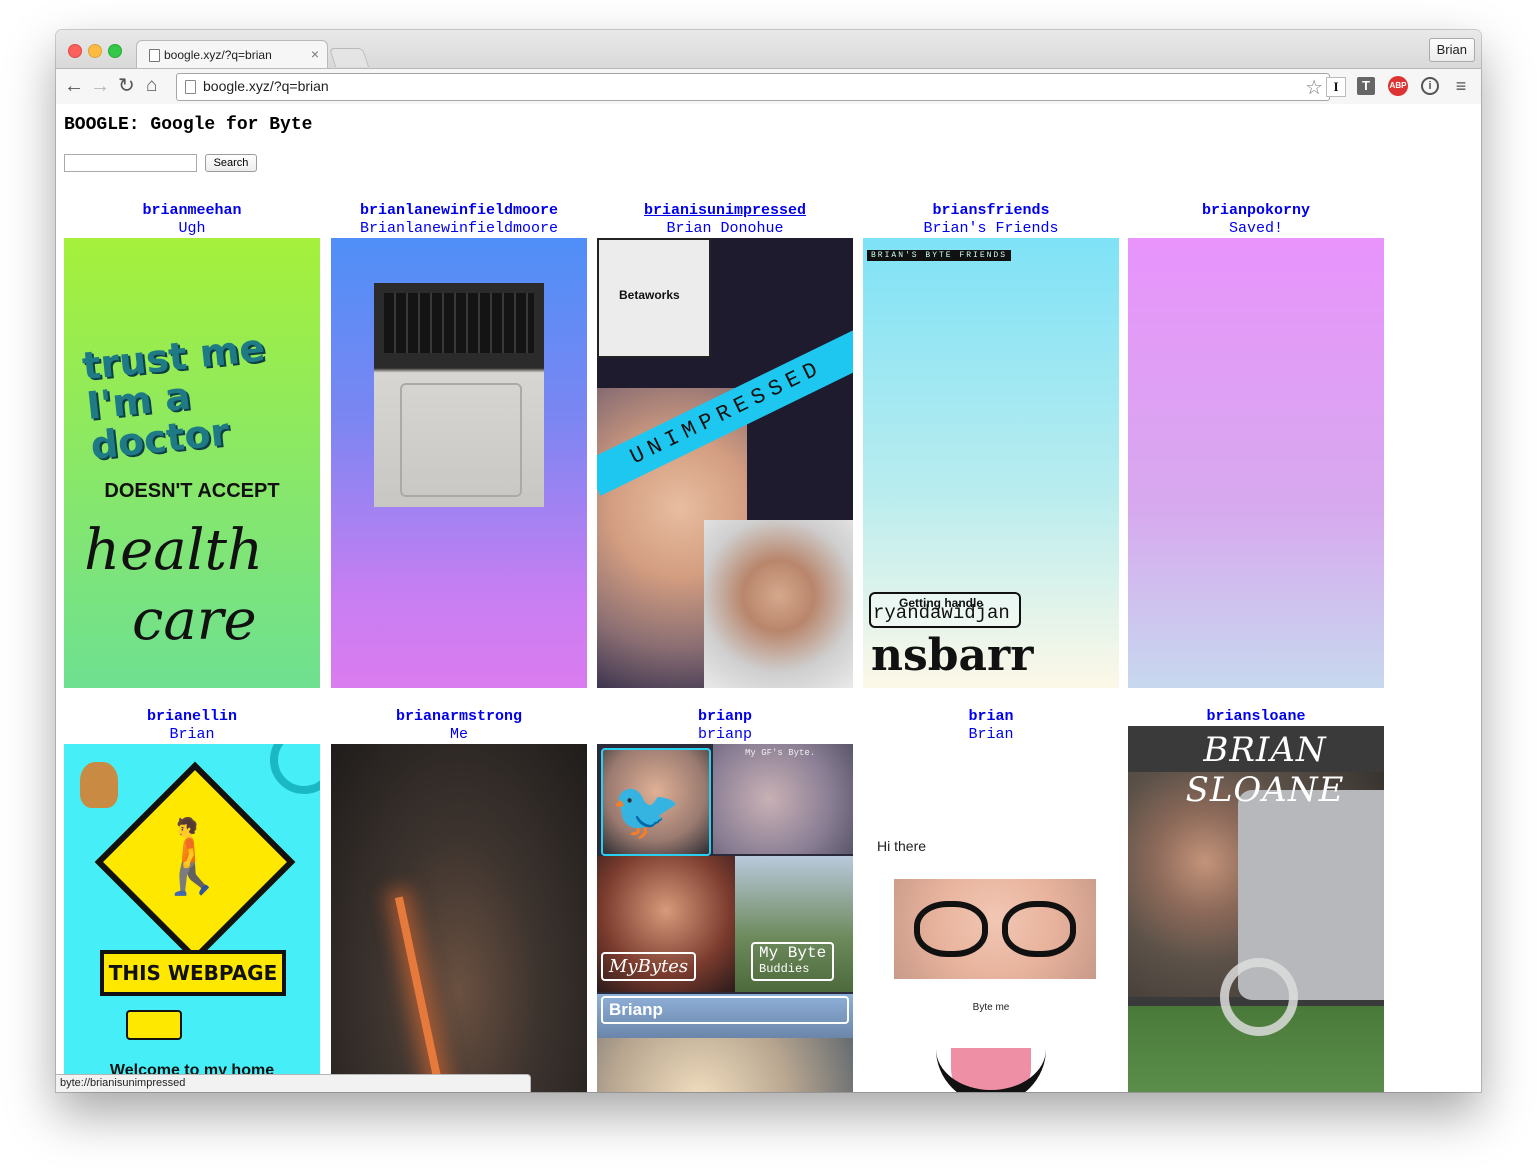 This screenshot has width=1537, height=1173. Describe the element at coordinates (295, 769) in the screenshot. I see `ring-graphic` at that location.